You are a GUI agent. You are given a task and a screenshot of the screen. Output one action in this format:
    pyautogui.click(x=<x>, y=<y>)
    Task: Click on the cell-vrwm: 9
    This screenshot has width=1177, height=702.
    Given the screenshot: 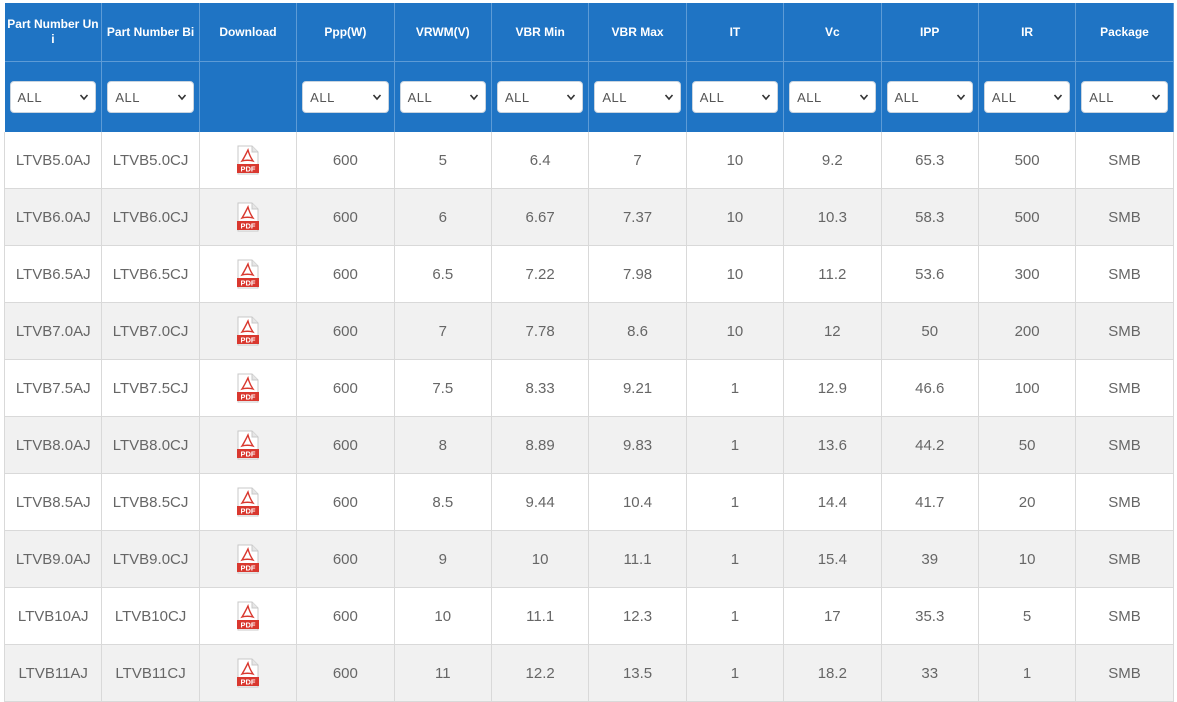 What is the action you would take?
    pyautogui.click(x=443, y=559)
    